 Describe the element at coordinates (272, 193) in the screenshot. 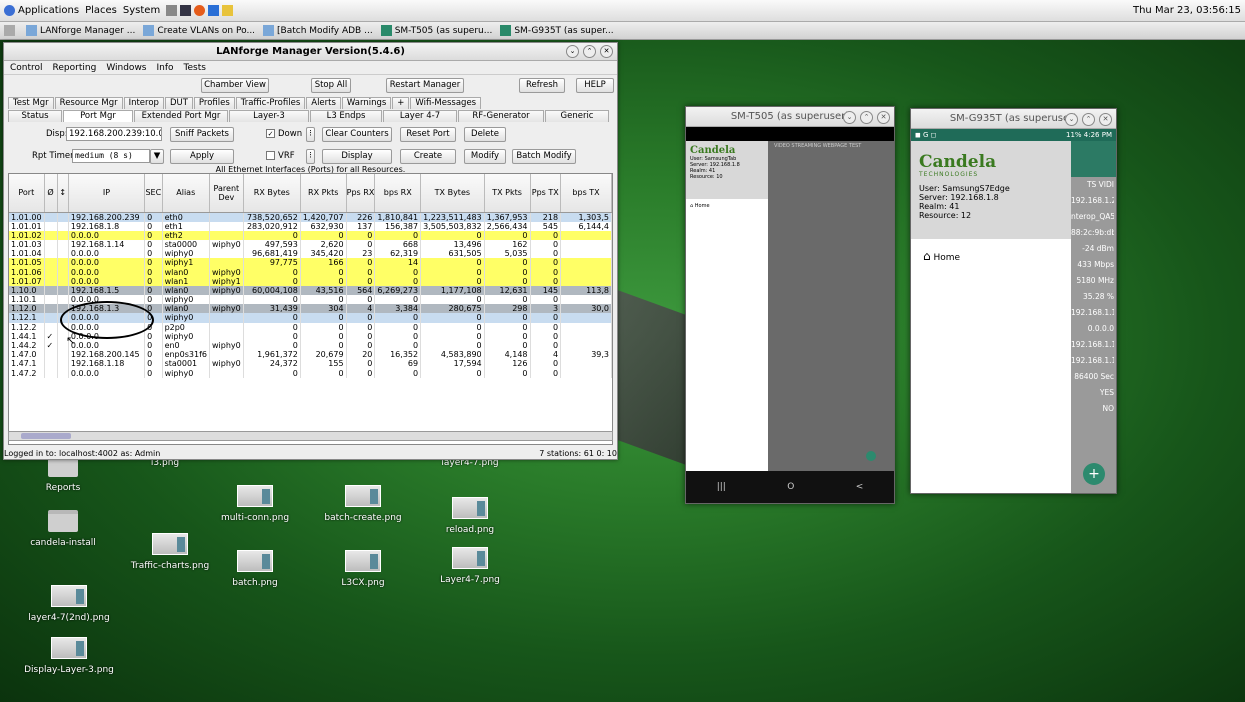

I see `column-header: RX Bytes` at that location.